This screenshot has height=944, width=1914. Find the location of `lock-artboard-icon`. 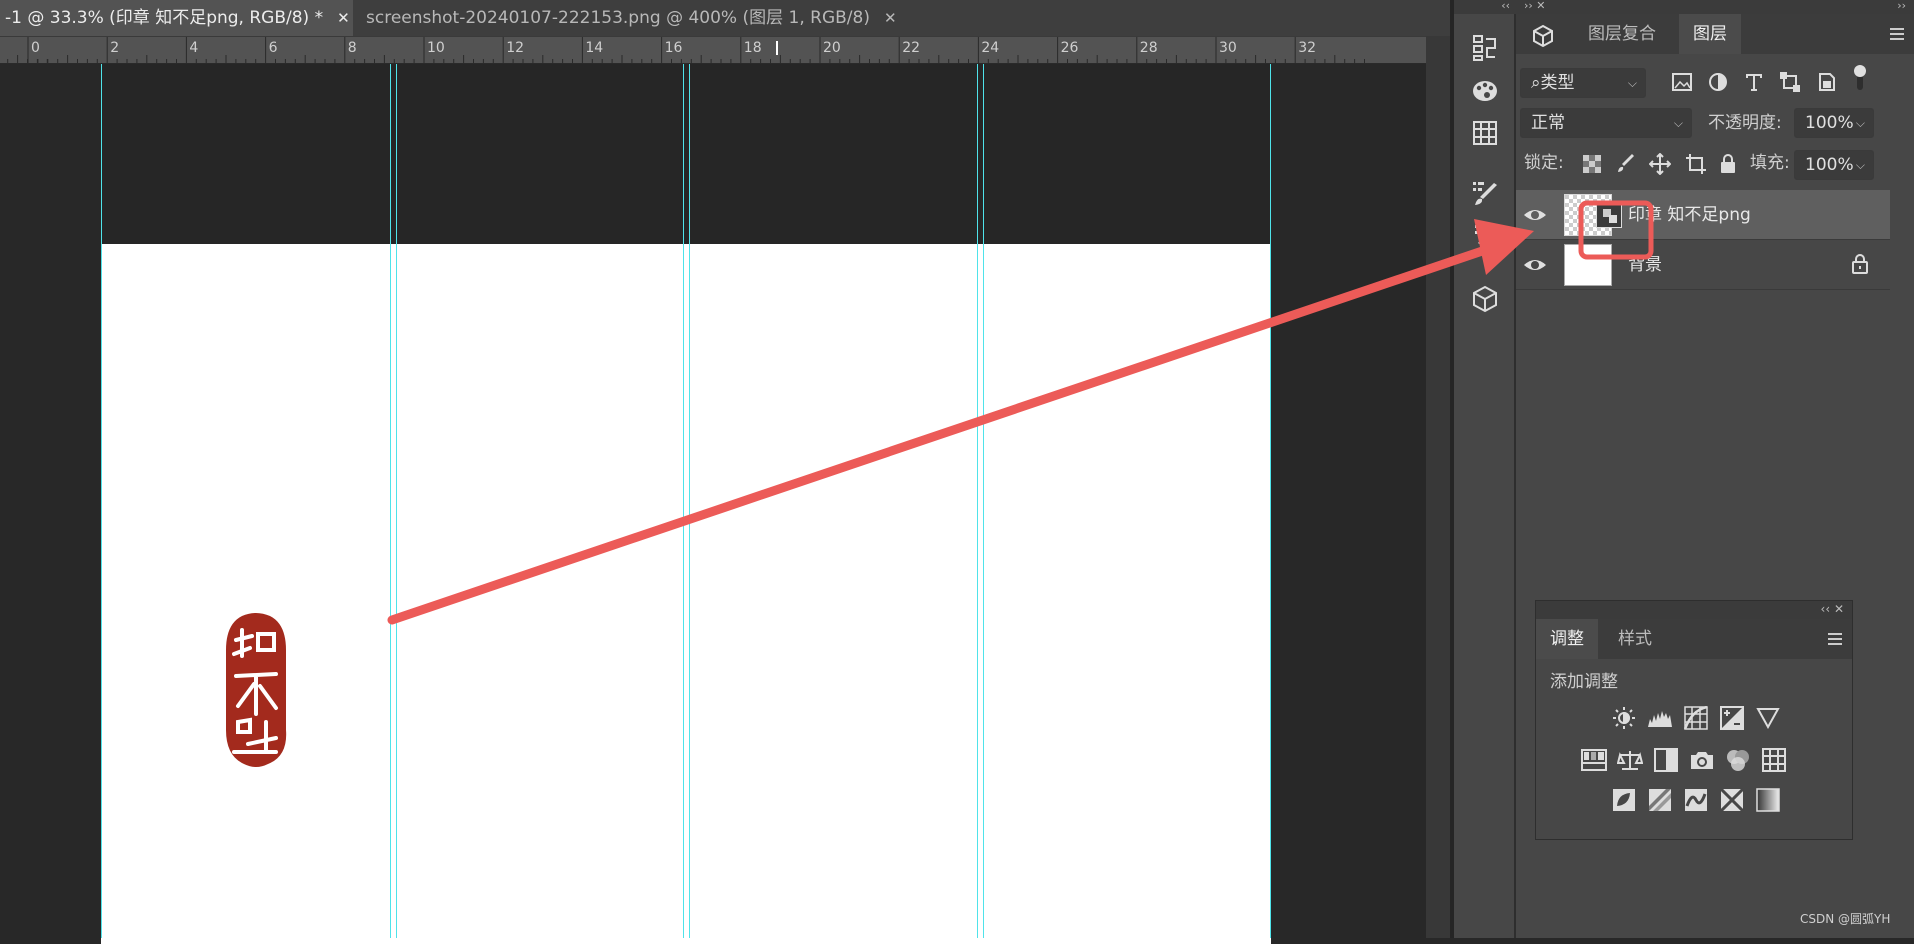

lock-artboard-icon is located at coordinates (1696, 164).